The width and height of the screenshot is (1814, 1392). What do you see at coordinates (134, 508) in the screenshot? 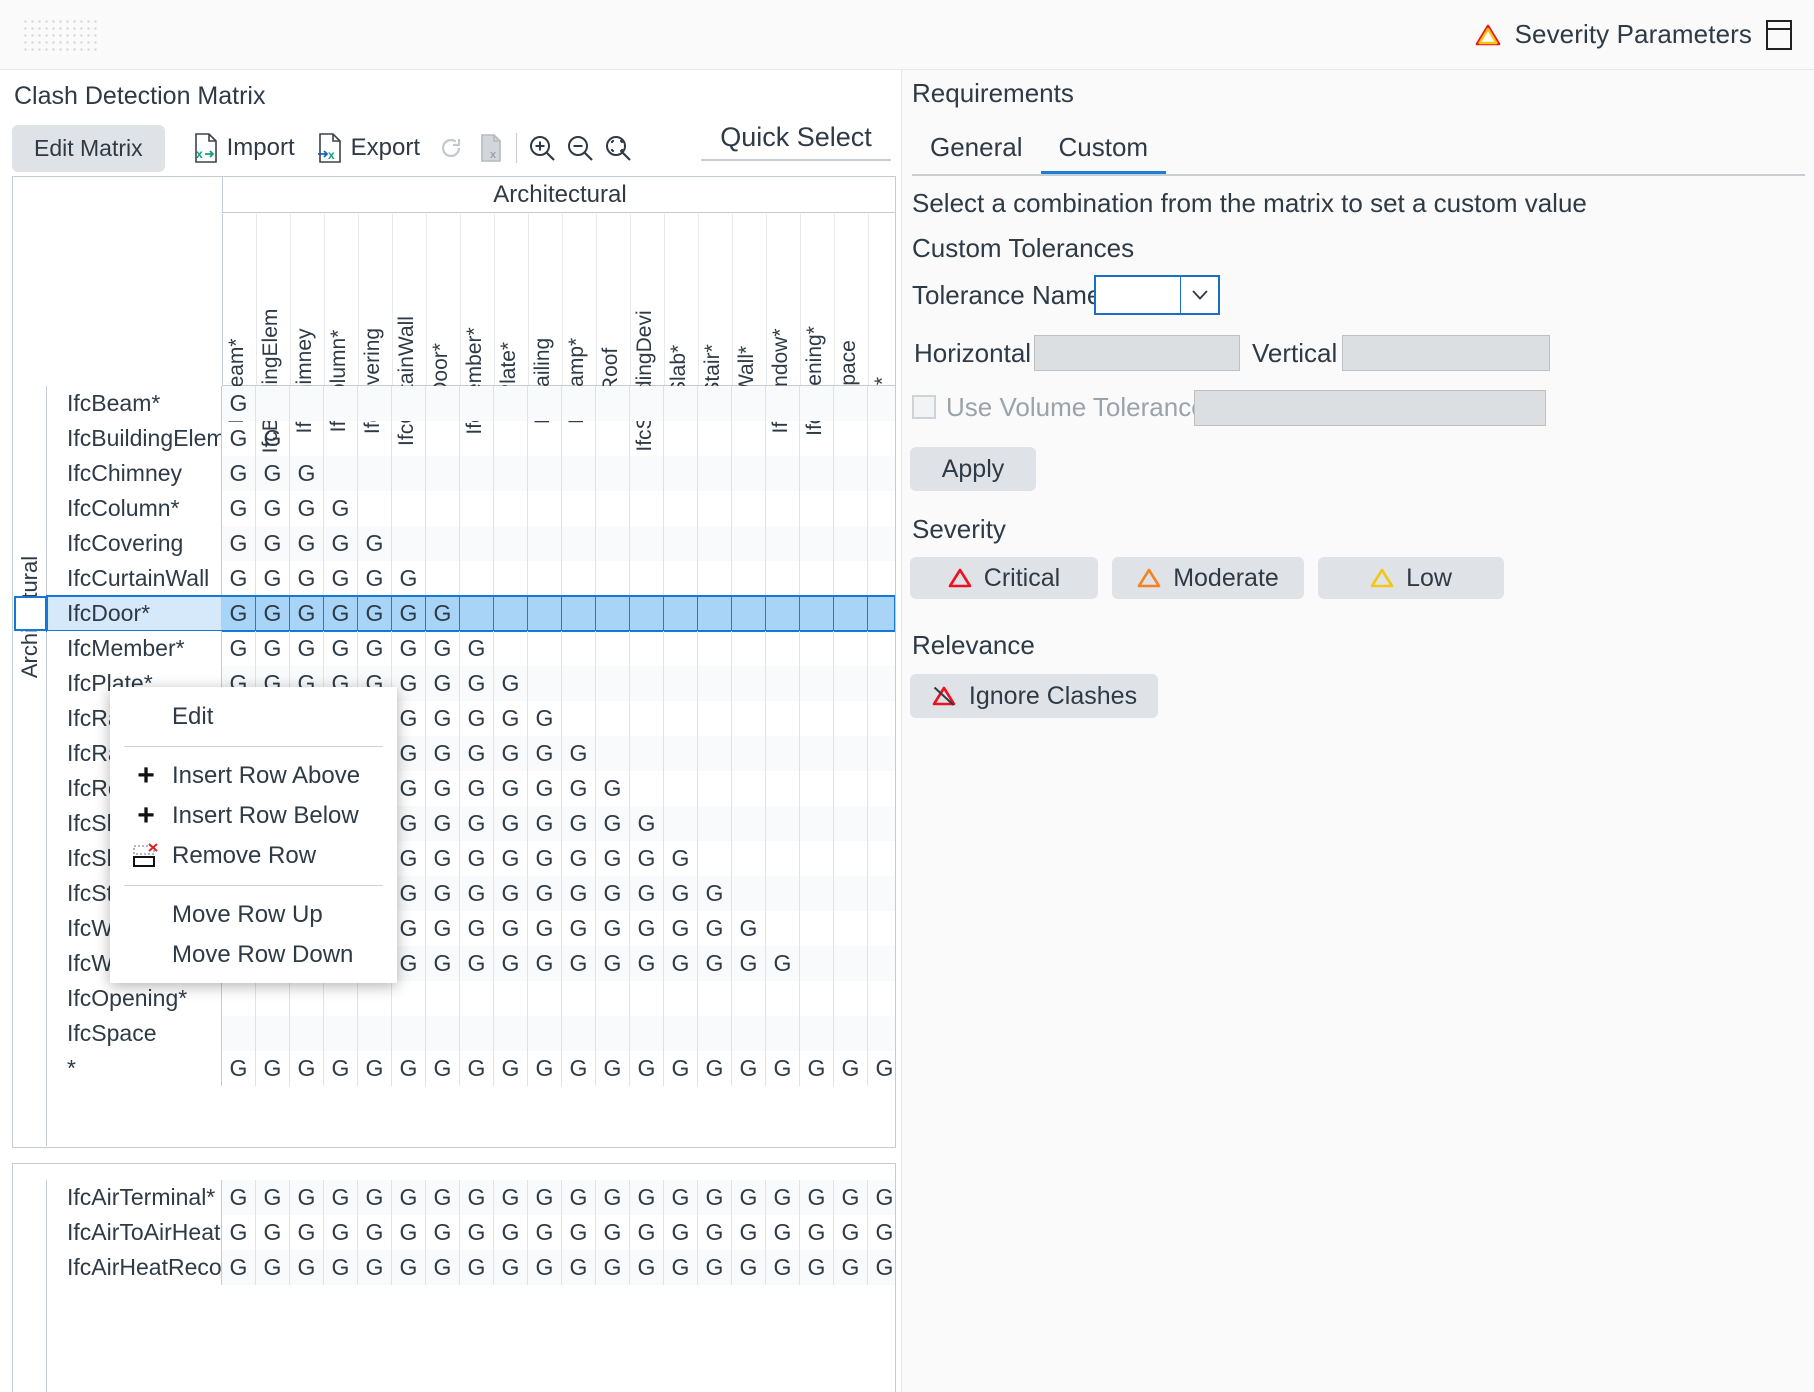
I see `matrix-row-label: IfcColumn*` at bounding box center [134, 508].